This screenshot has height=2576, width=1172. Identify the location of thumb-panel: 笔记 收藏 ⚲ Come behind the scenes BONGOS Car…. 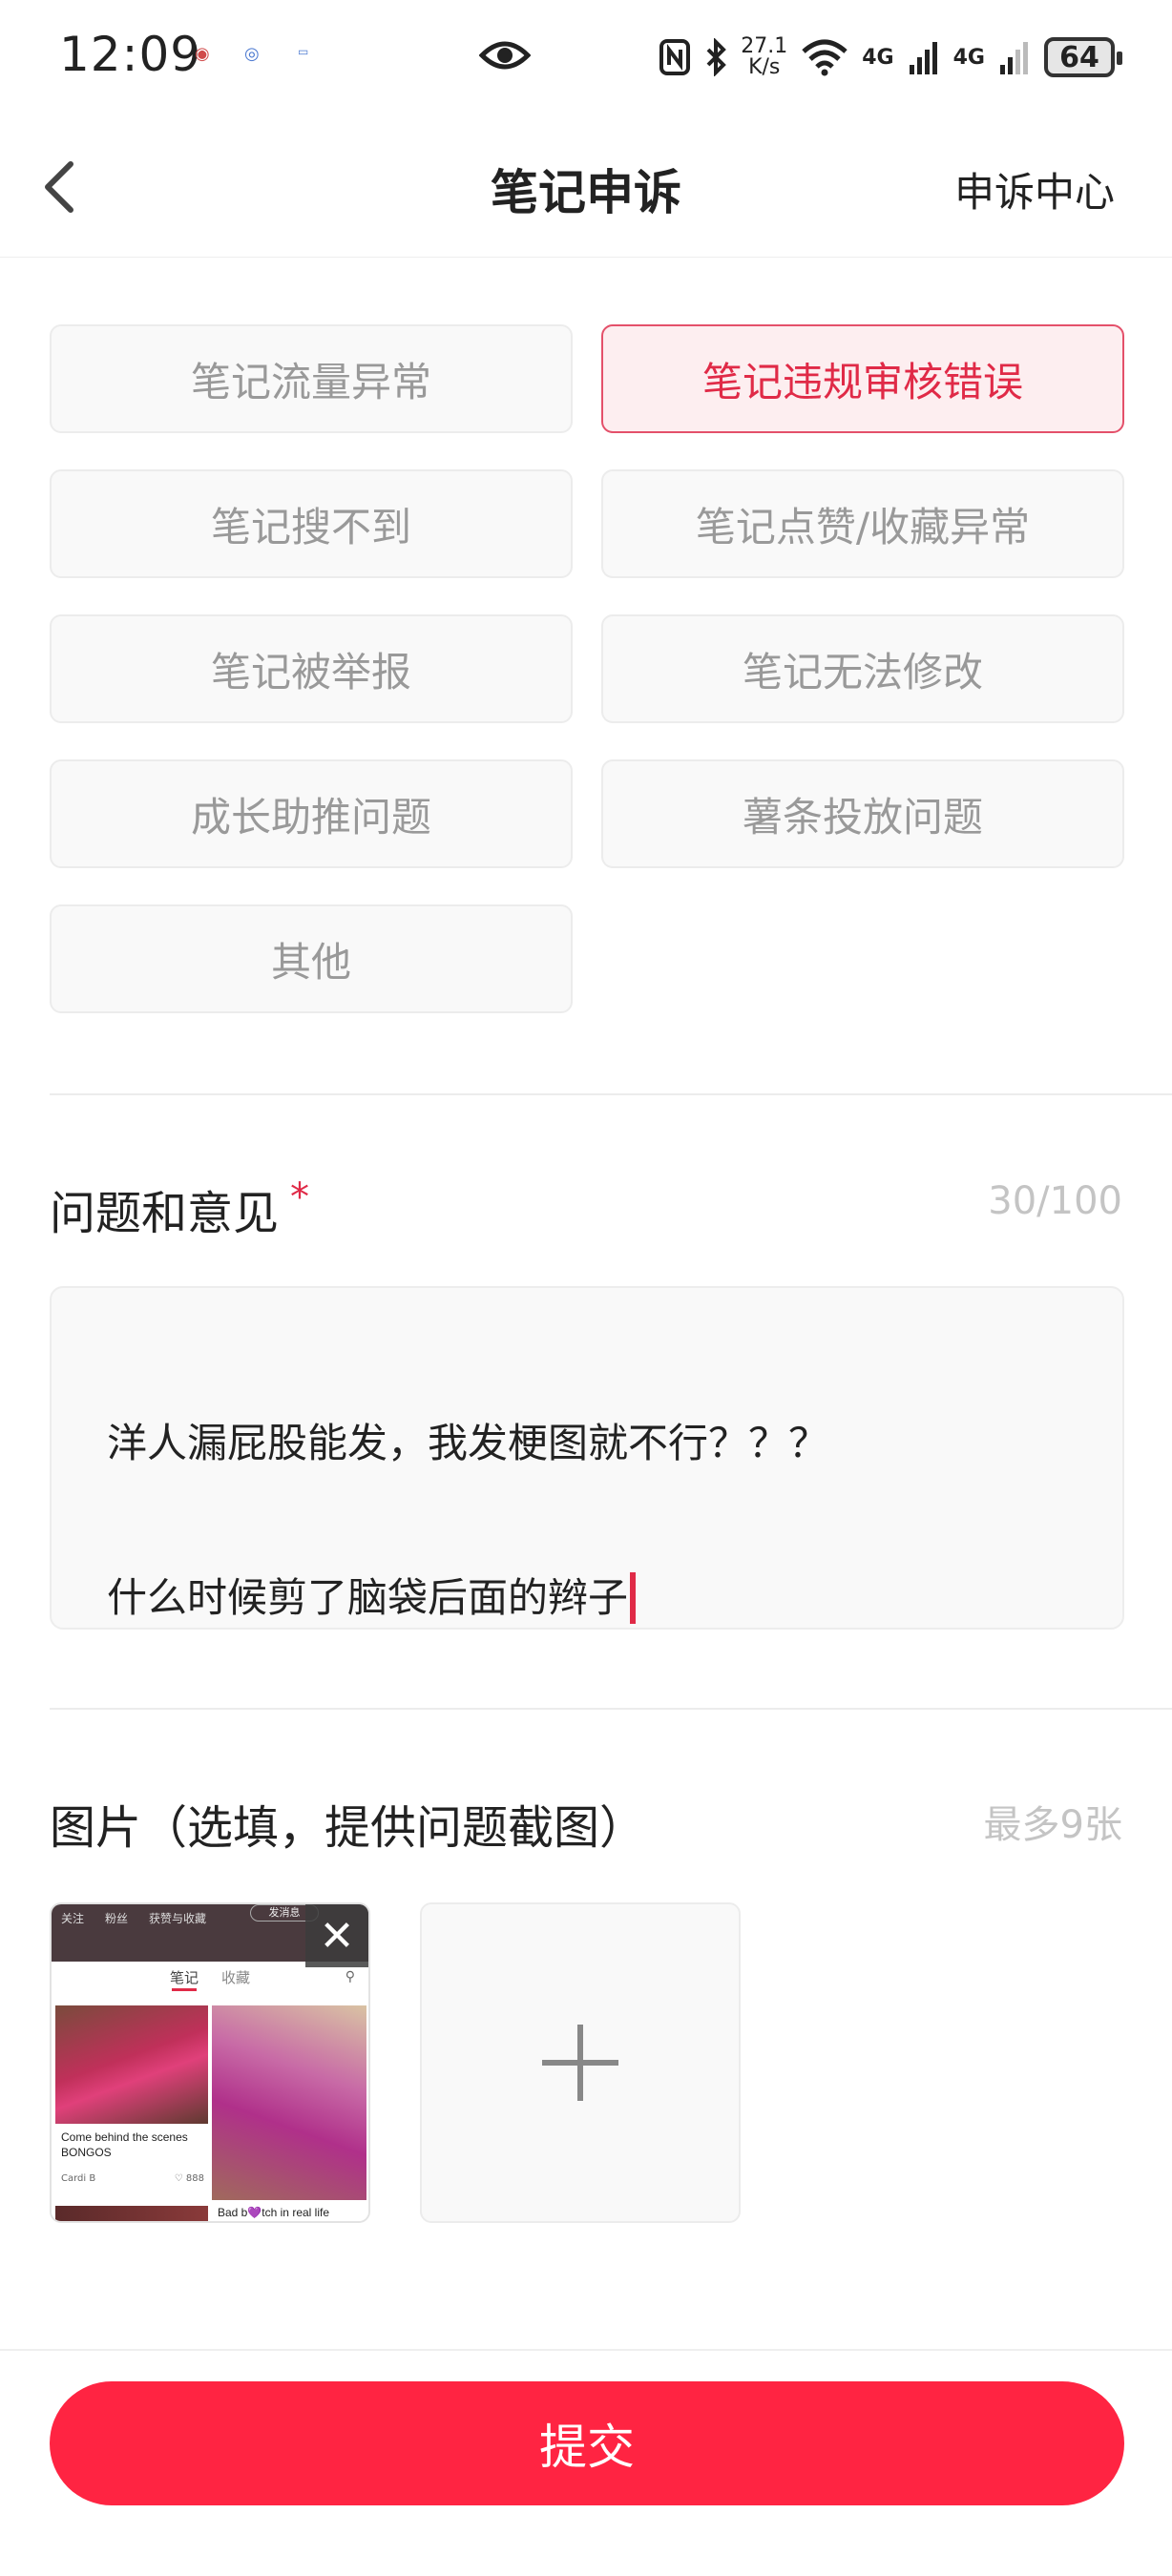
(210, 2091).